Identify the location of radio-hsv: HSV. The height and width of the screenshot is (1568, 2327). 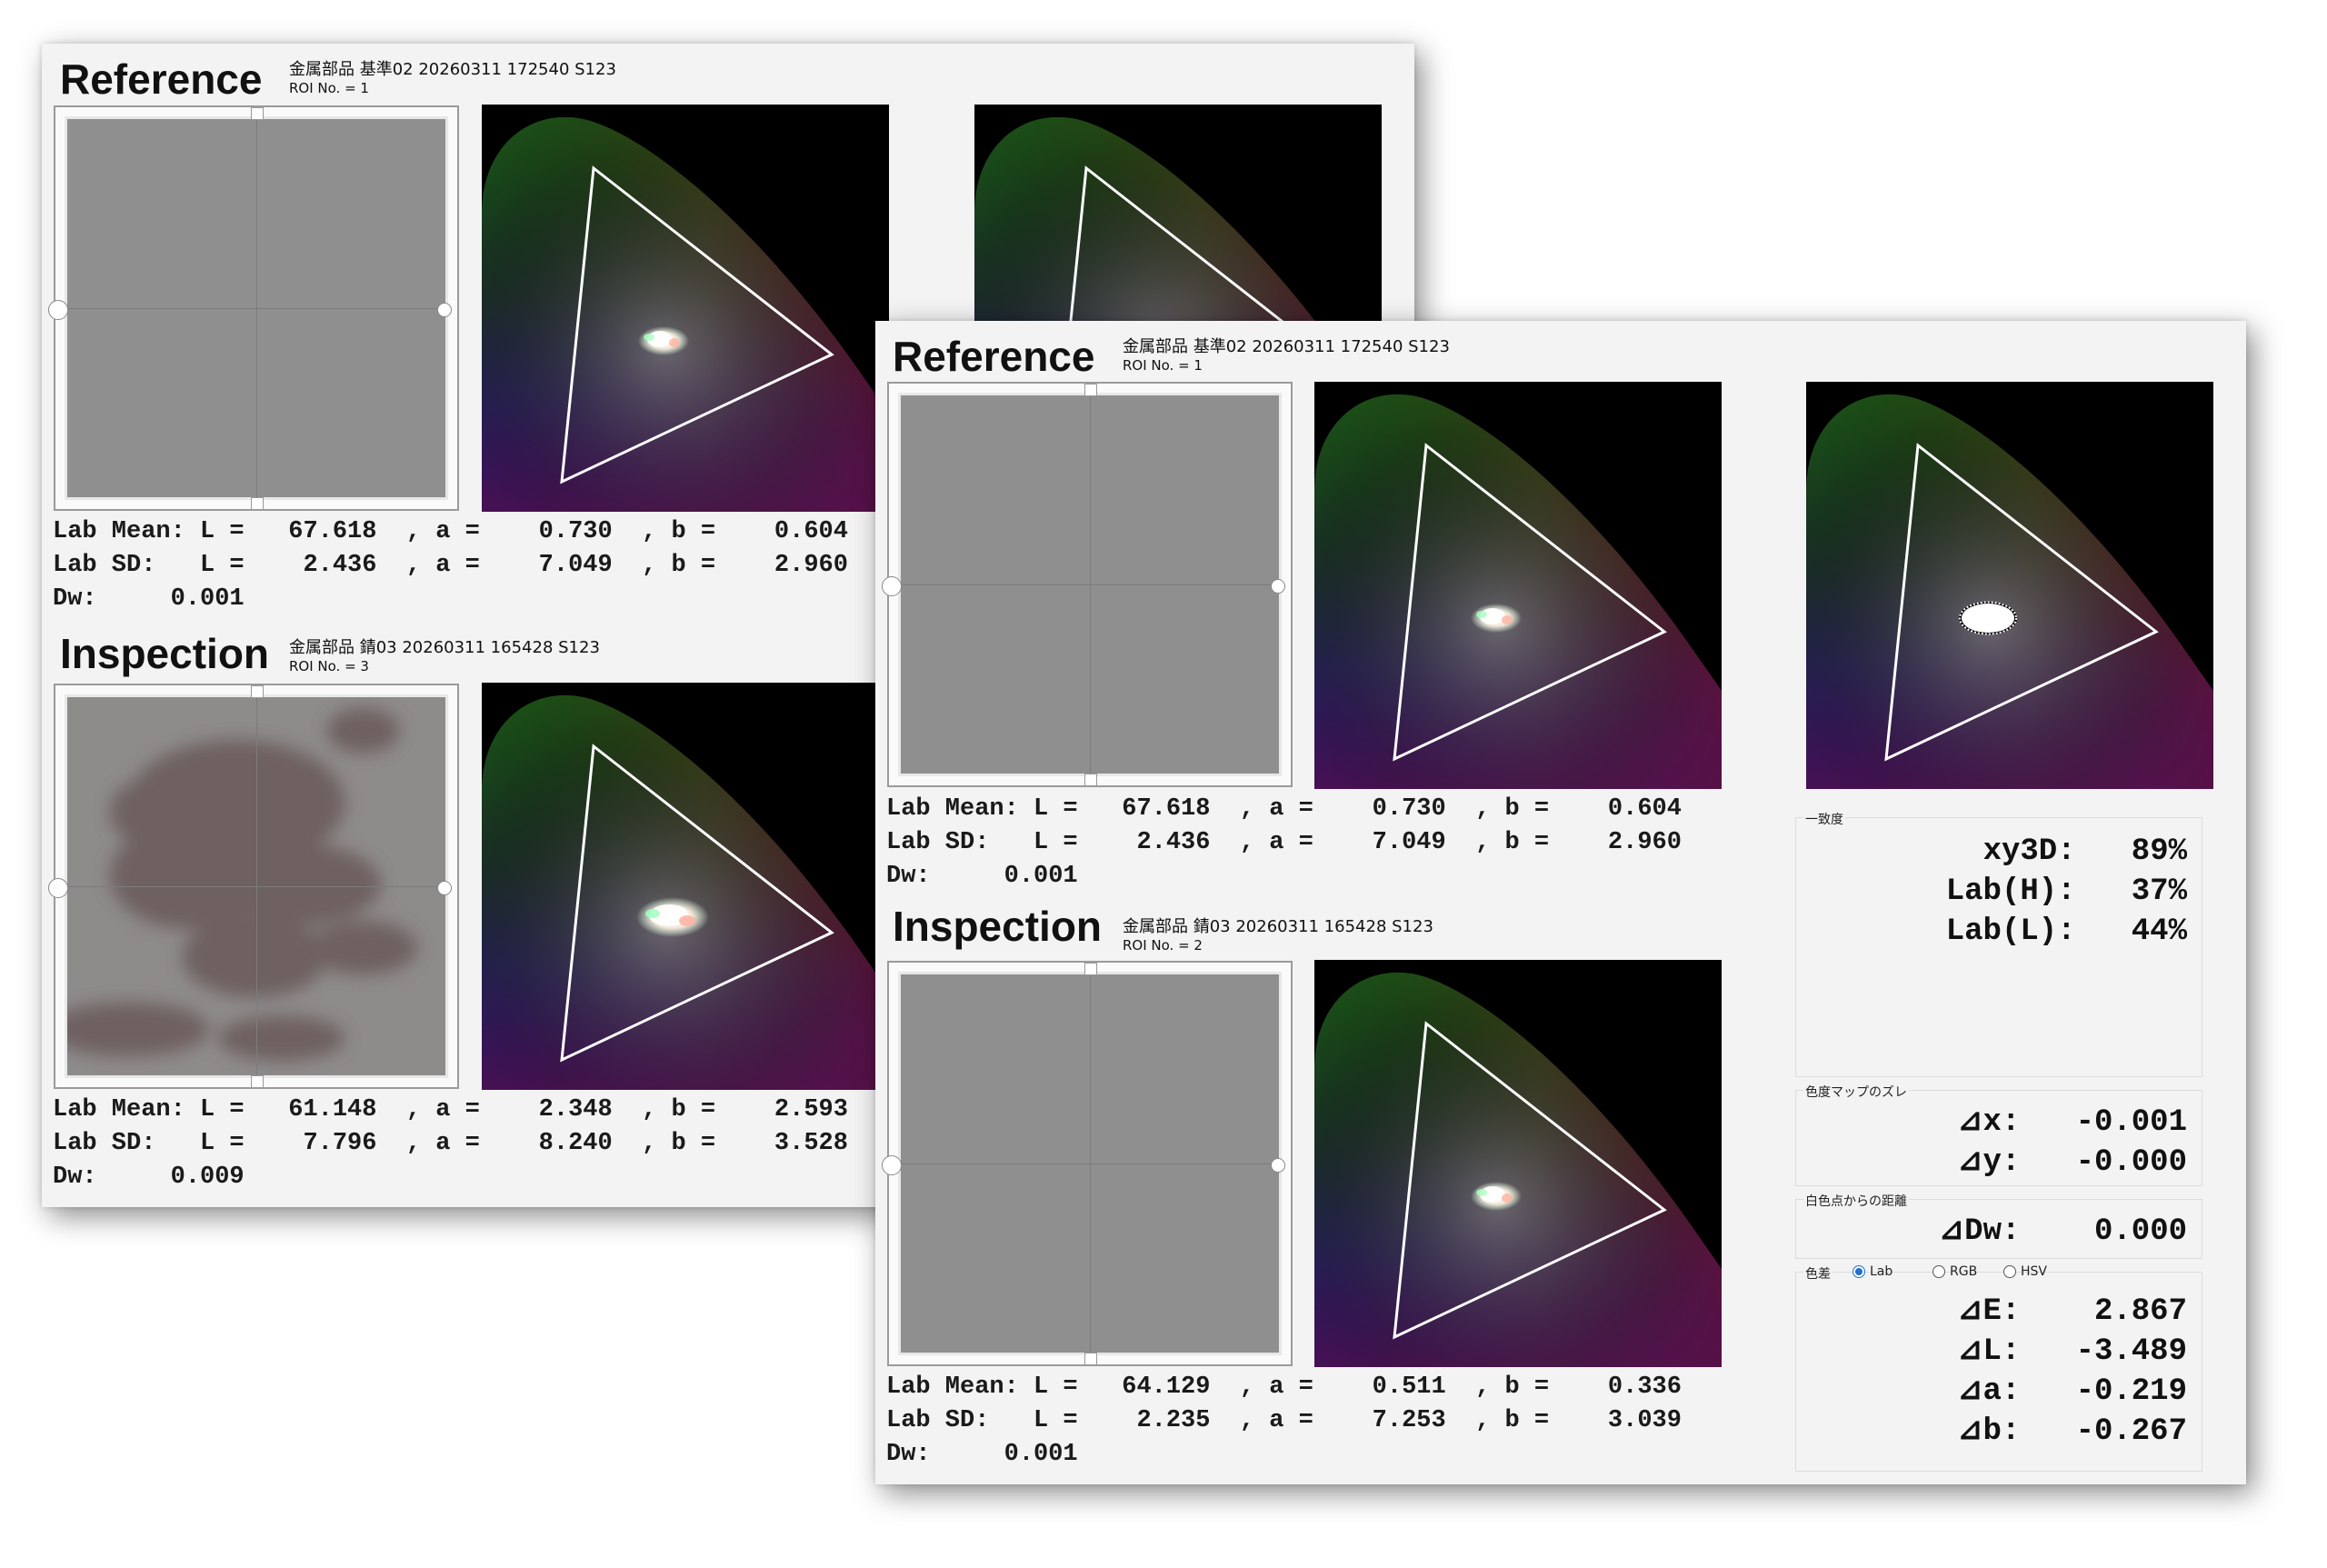
(2025, 1272).